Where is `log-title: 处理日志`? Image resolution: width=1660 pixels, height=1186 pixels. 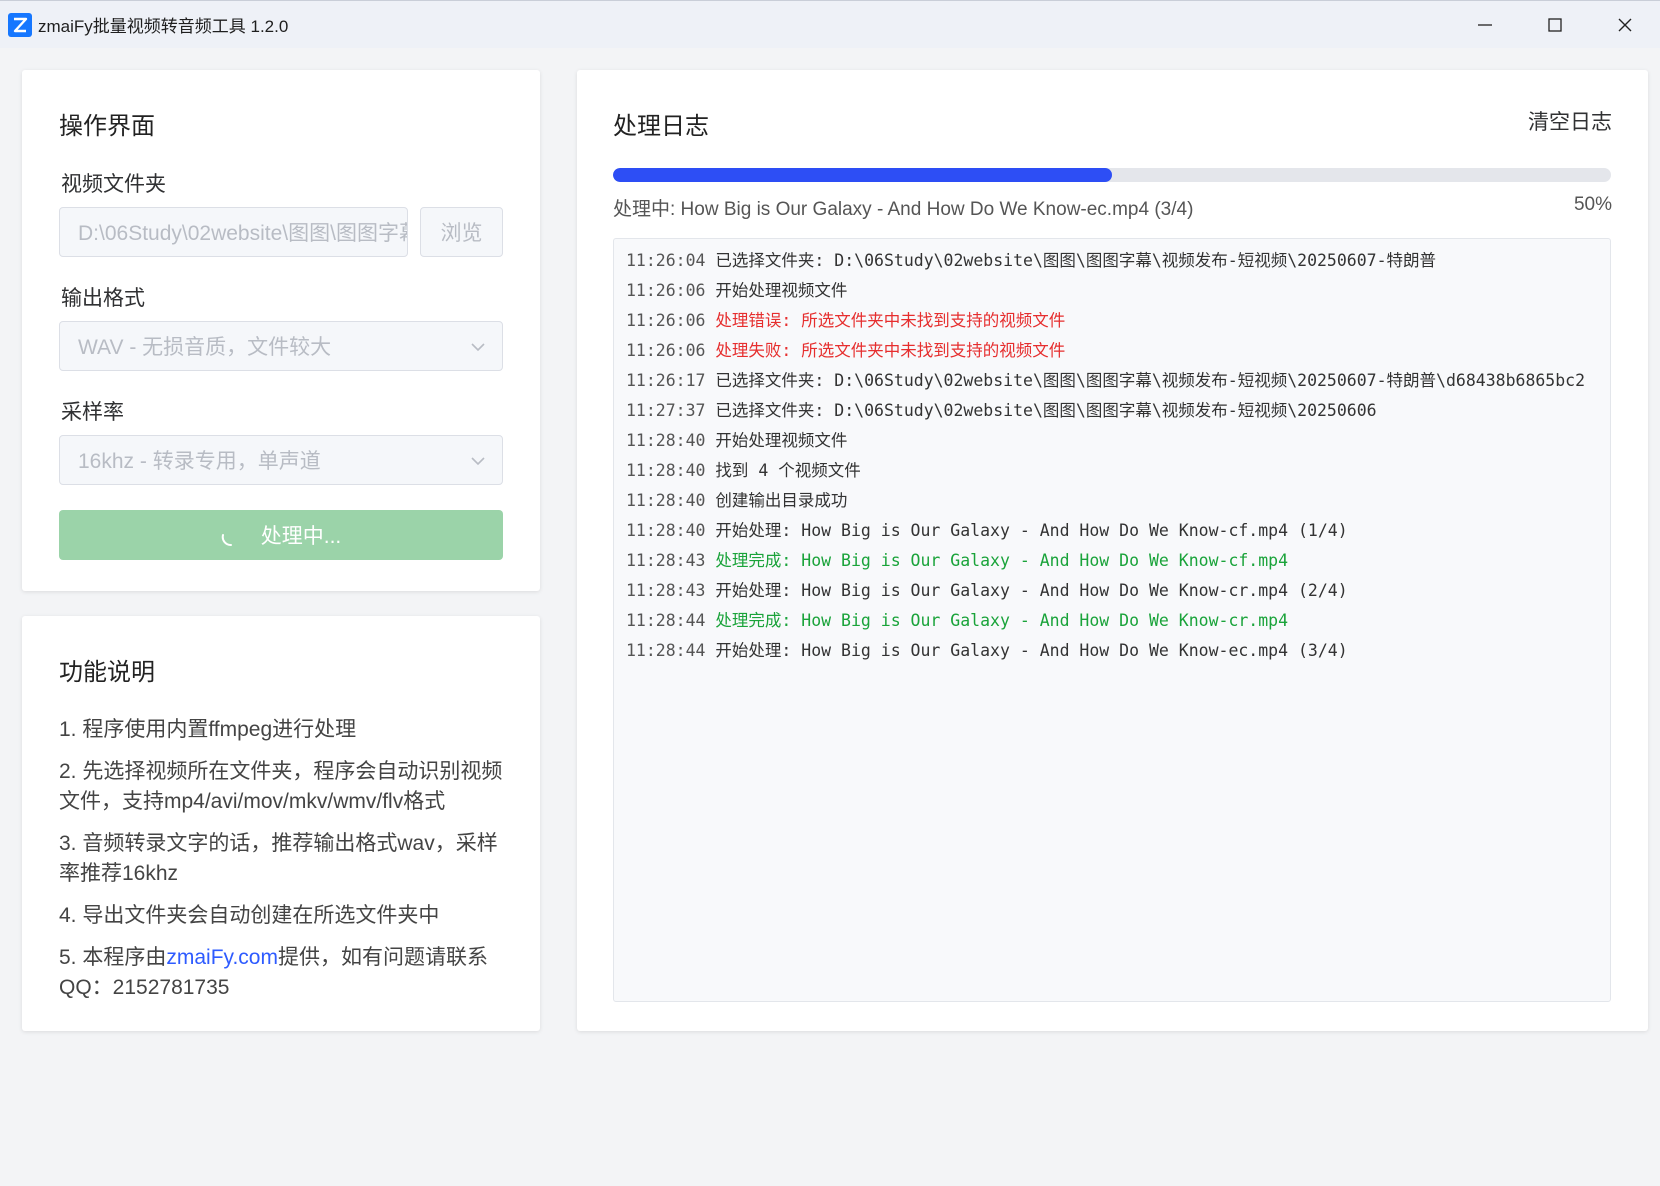
log-title: 处理日志 is located at coordinates (661, 126).